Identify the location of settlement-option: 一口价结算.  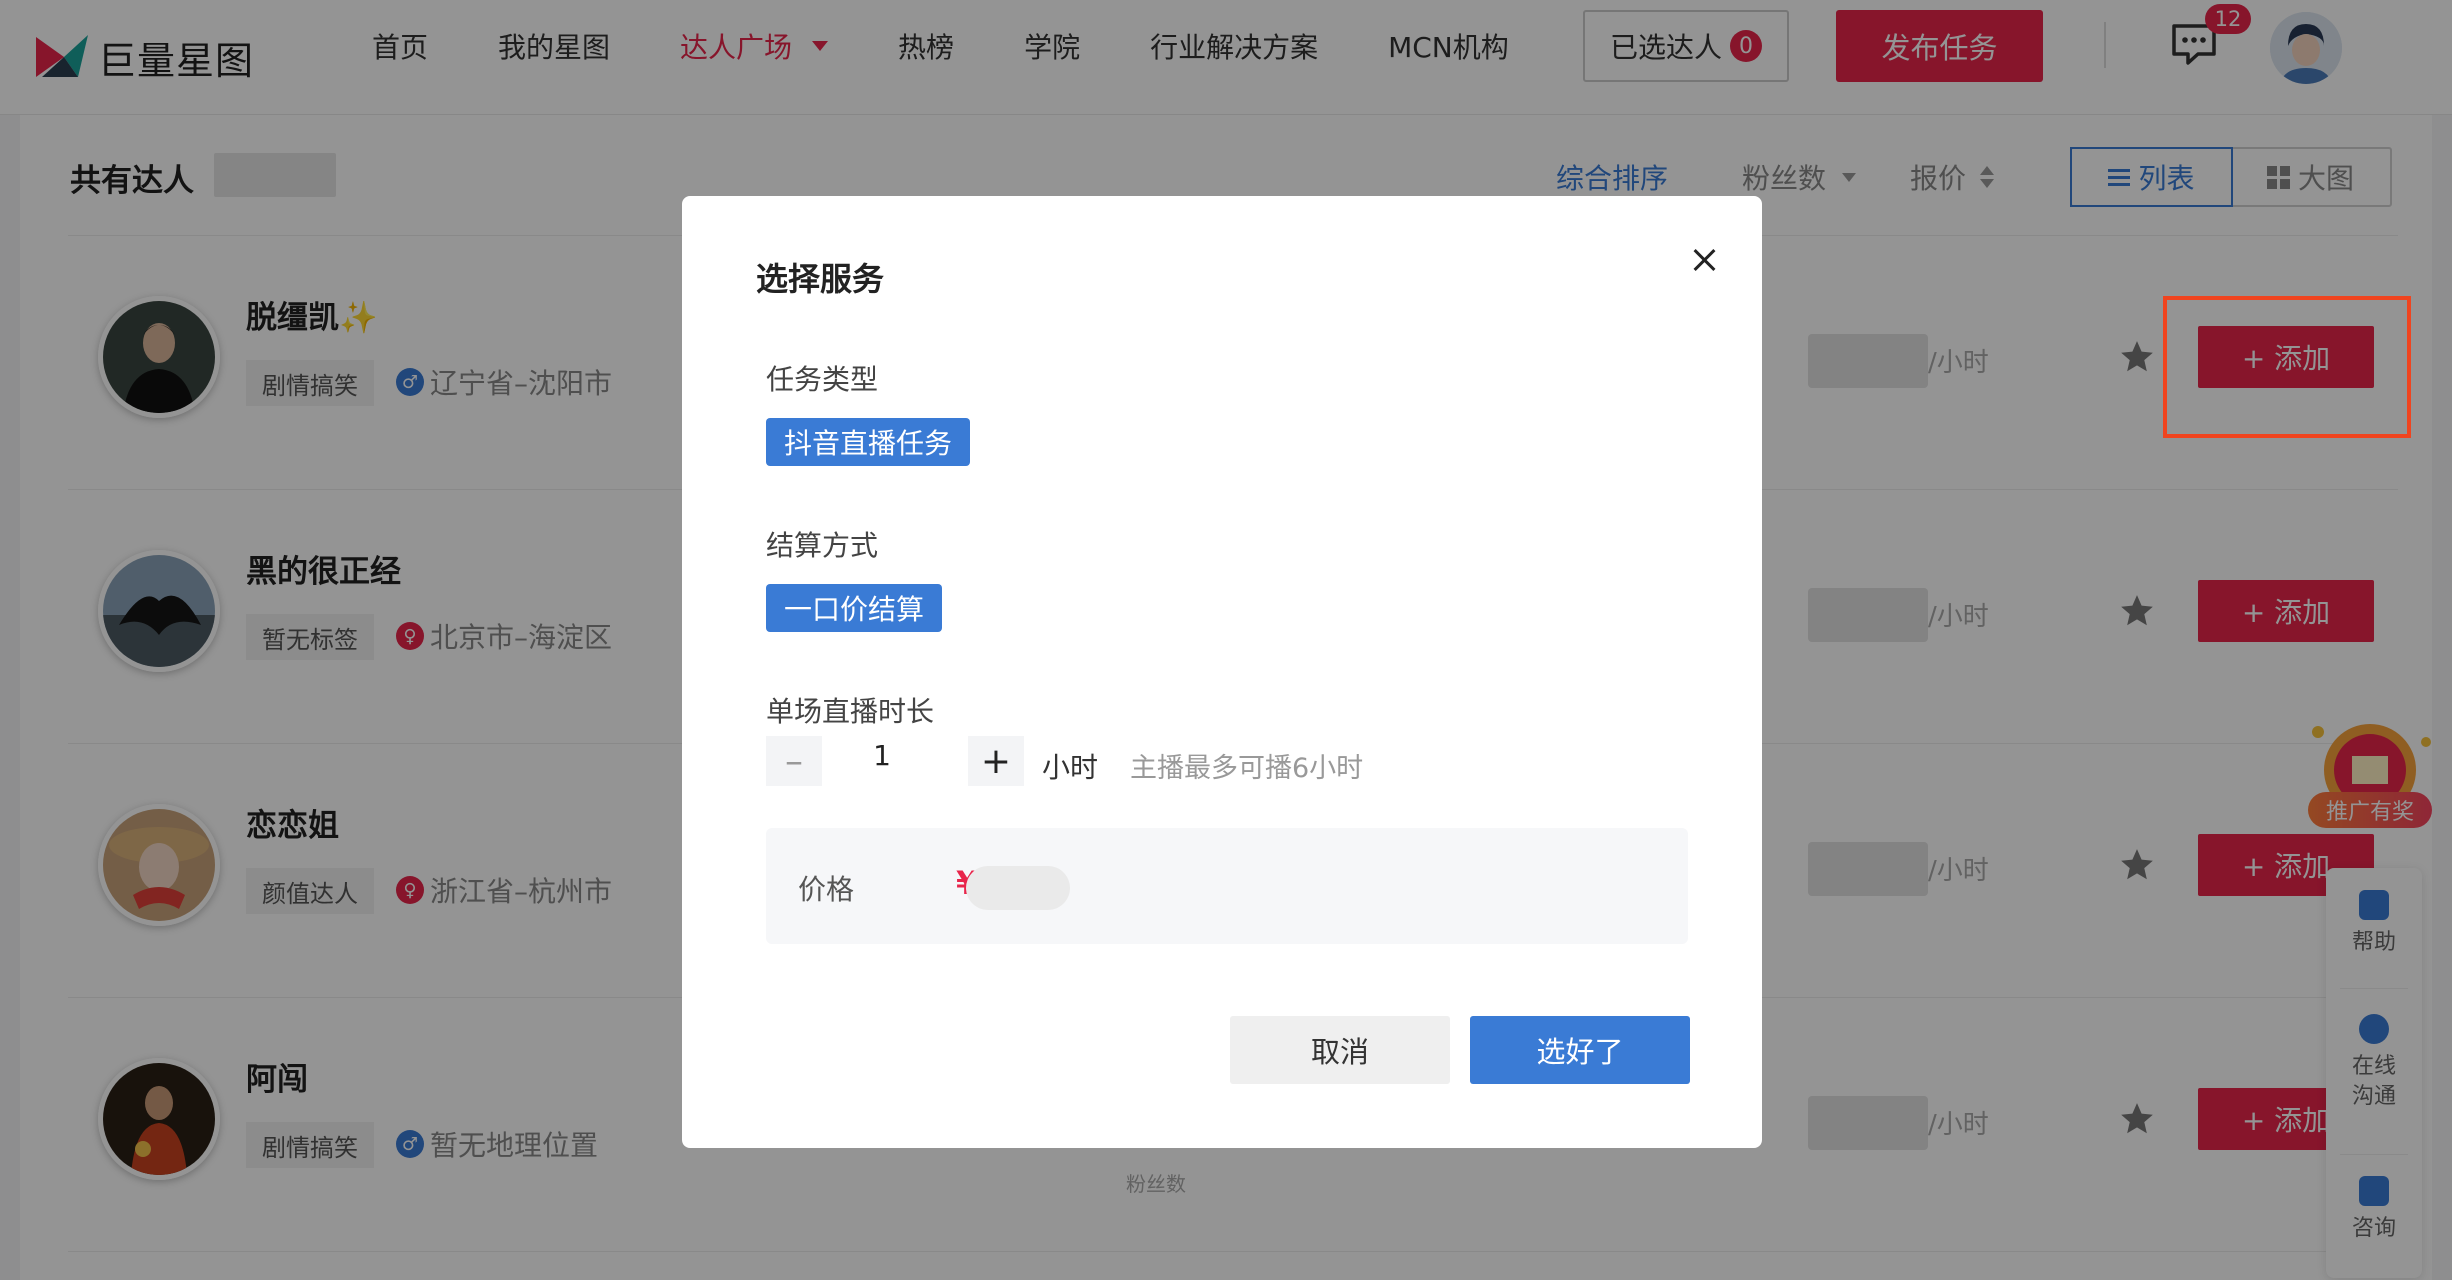
(854, 608).